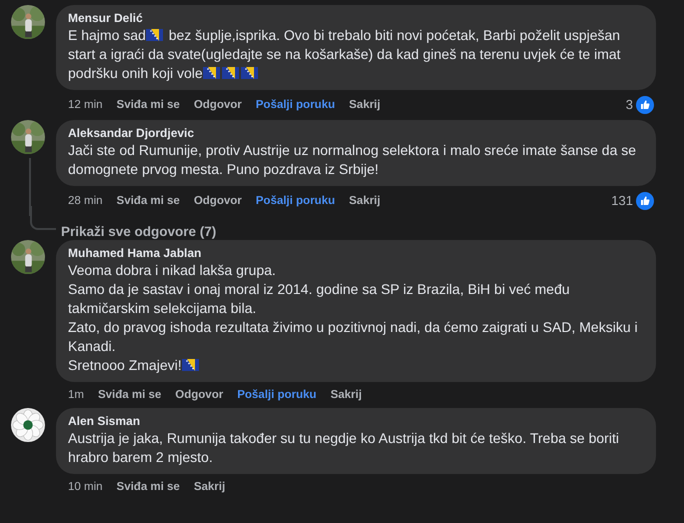 Image resolution: width=684 pixels, height=523 pixels. Describe the element at coordinates (629, 105) in the screenshot. I see `like-count: 3` at that location.